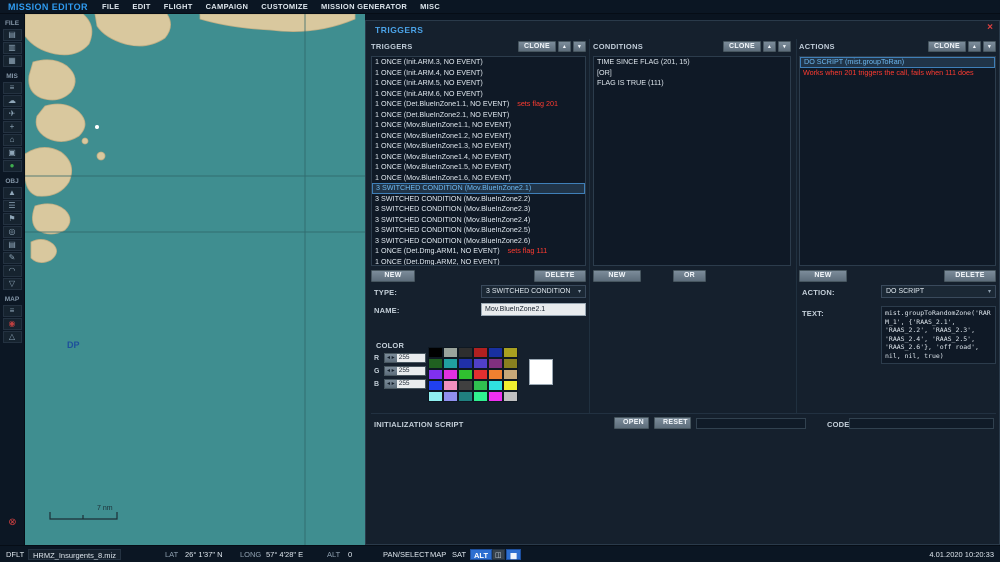 Image resolution: width=1000 pixels, height=562 pixels. Describe the element at coordinates (141, 6) in the screenshot. I see `menu-edit: EDIT` at that location.